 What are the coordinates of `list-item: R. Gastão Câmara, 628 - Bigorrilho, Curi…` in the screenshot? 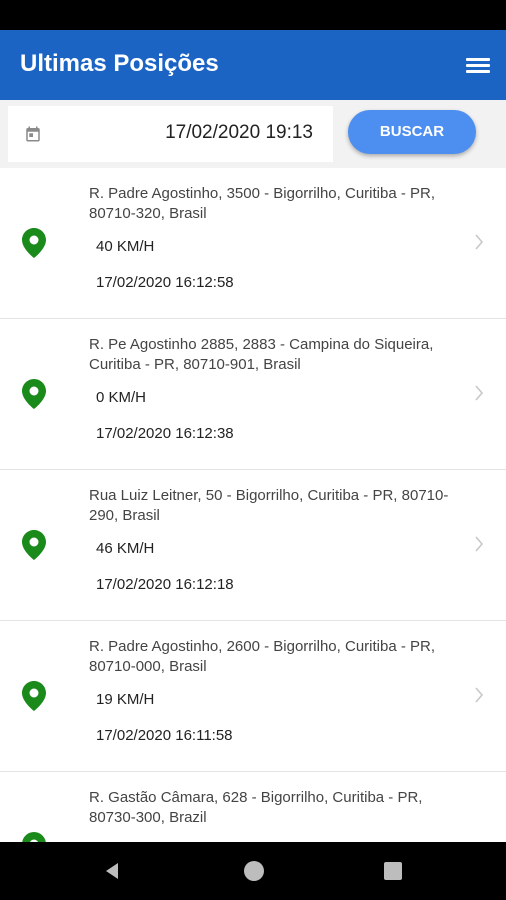 It's located at (253, 807).